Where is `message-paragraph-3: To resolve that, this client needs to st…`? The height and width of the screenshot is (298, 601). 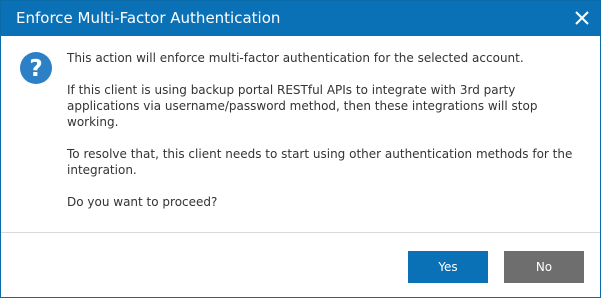
message-paragraph-3: To resolve that, this client needs to st… is located at coordinates (320, 162).